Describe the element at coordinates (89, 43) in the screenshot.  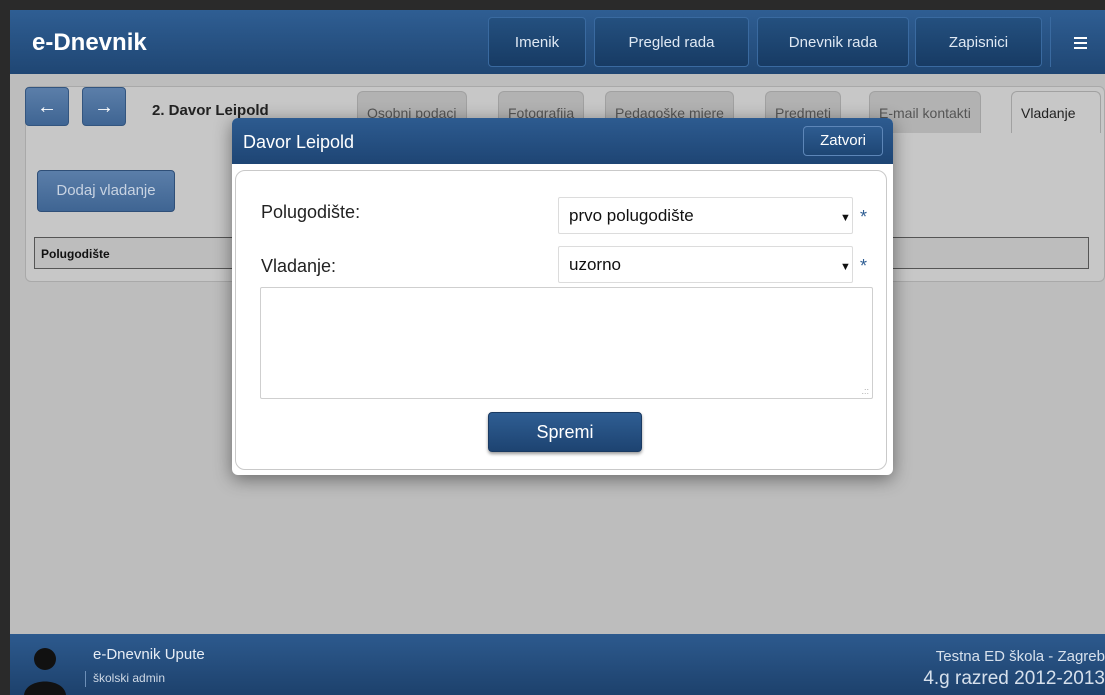
I see `app-logo-title: e-Dnevnik` at that location.